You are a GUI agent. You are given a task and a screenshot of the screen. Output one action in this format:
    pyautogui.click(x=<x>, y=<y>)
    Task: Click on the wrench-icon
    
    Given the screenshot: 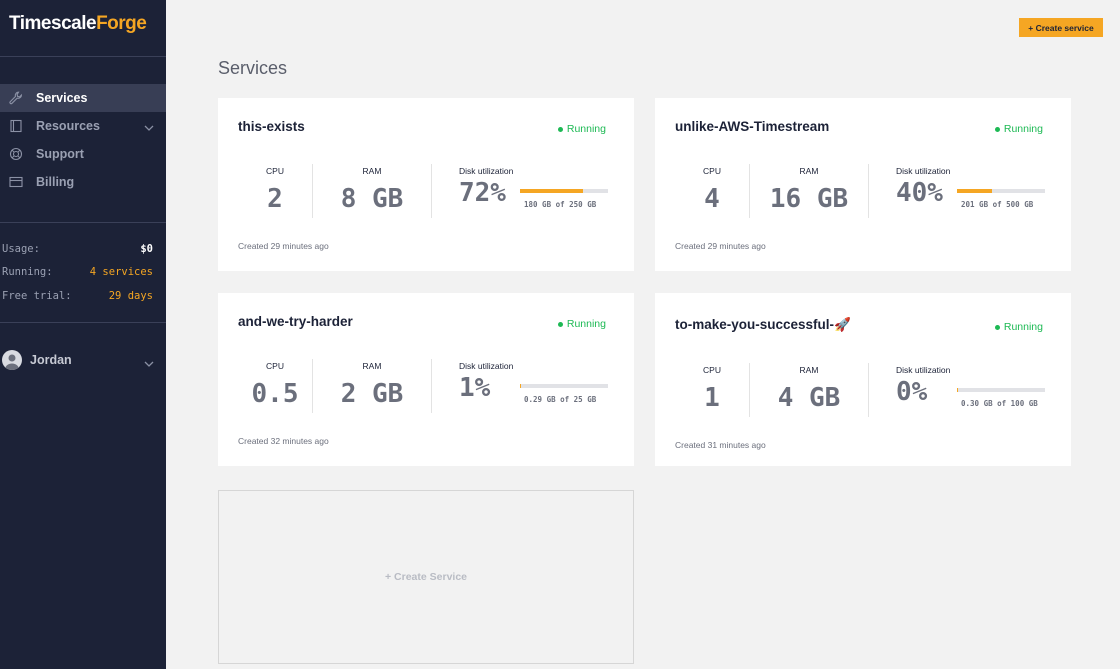 What is the action you would take?
    pyautogui.click(x=16, y=98)
    